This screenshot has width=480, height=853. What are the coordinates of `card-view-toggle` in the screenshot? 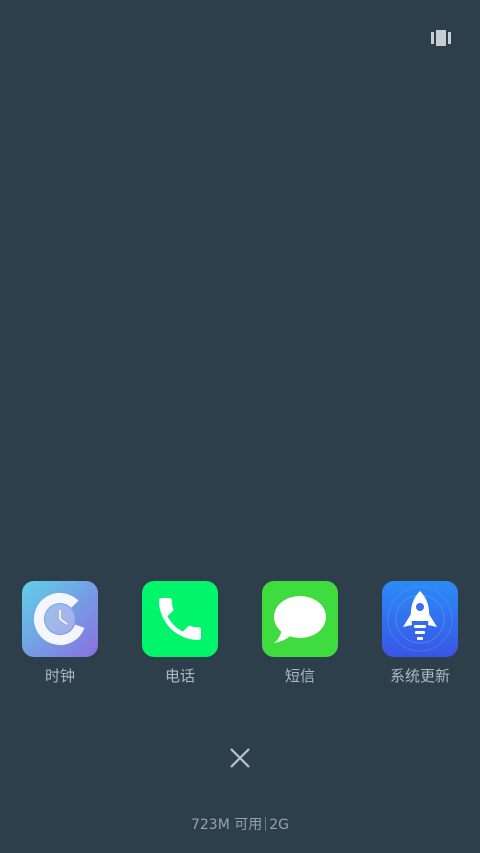 It's located at (441, 38).